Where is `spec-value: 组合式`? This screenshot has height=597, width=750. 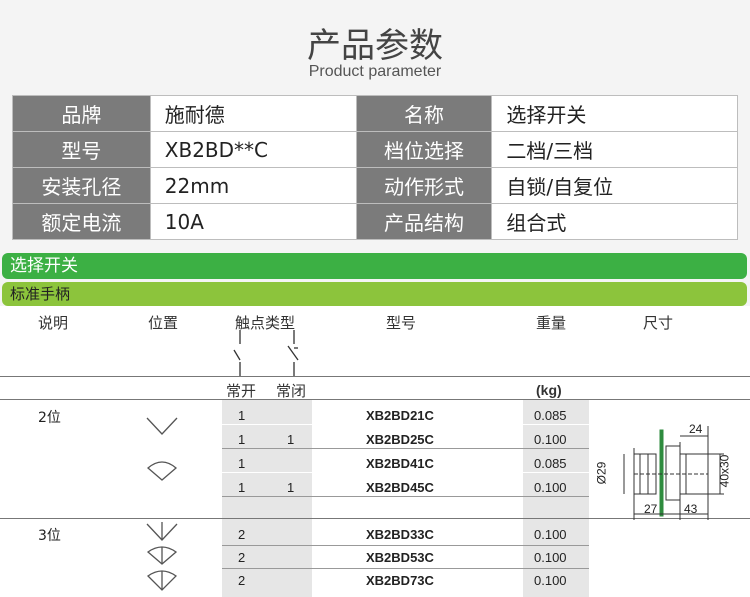
spec-value: 组合式 is located at coordinates (614, 221).